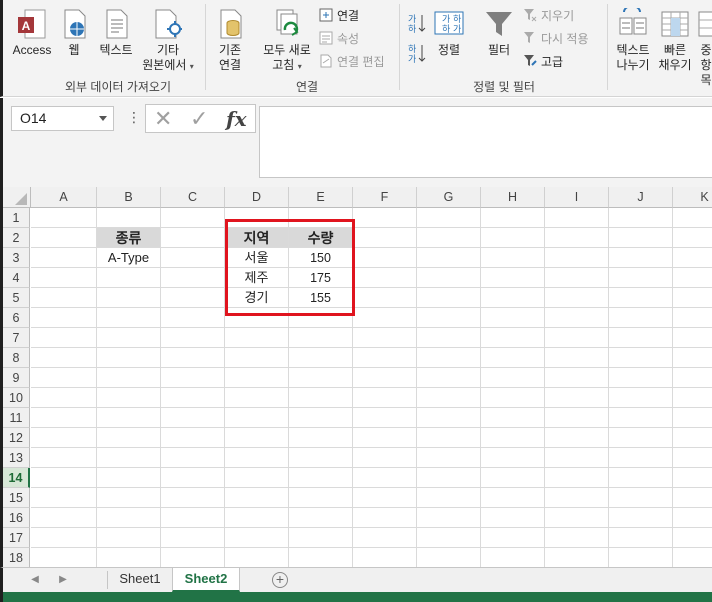 The width and height of the screenshot is (712, 602). What do you see at coordinates (16, 418) in the screenshot?
I see `row-header-11: 11` at bounding box center [16, 418].